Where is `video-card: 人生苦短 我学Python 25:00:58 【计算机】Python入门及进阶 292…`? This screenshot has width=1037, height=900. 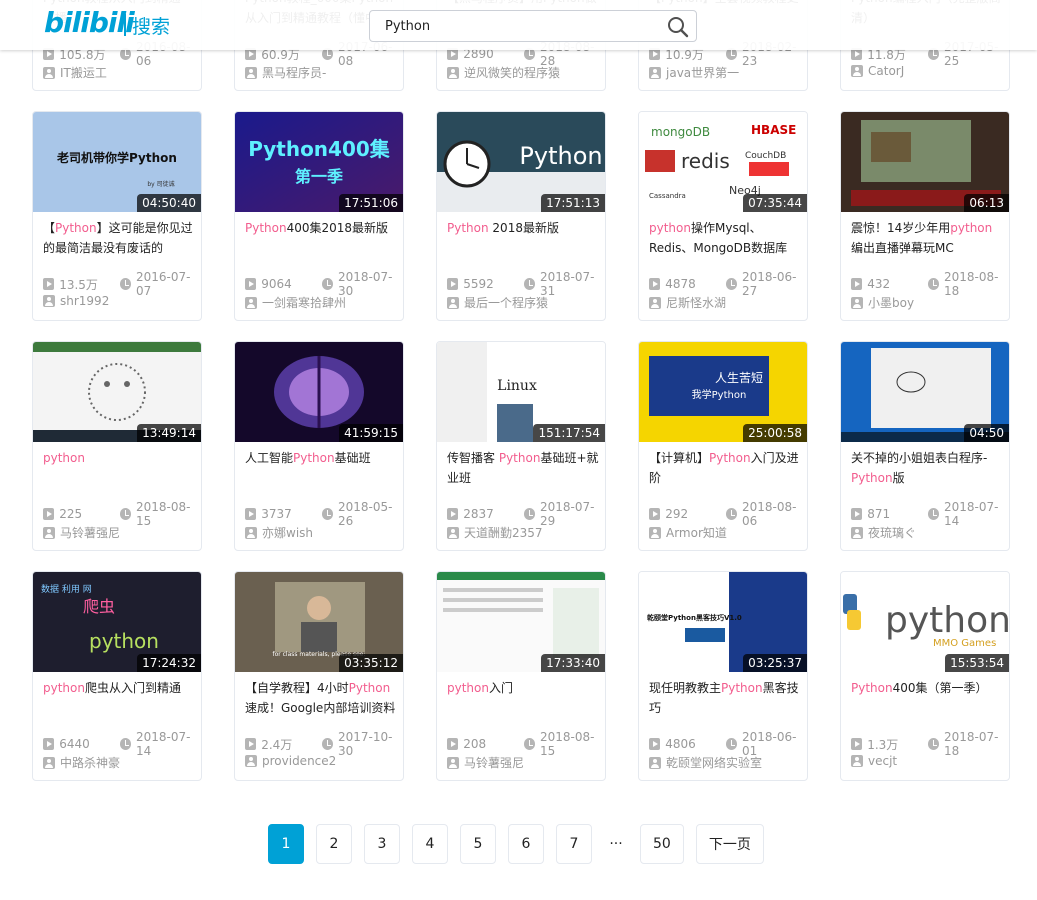
video-card: 人生苦短 我学Python 25:00:58 【计算机】Python入门及进阶 292… is located at coordinates (723, 446).